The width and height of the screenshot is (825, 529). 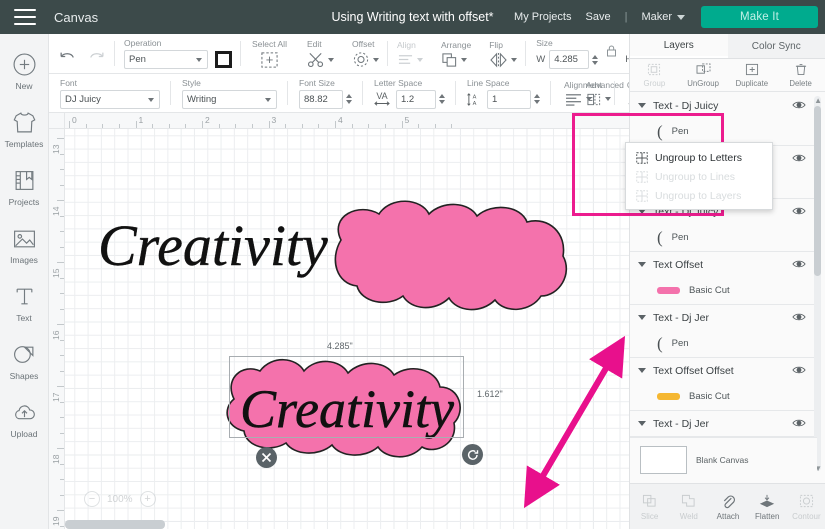 I want to click on delete-button: Delete, so click(x=800, y=75).